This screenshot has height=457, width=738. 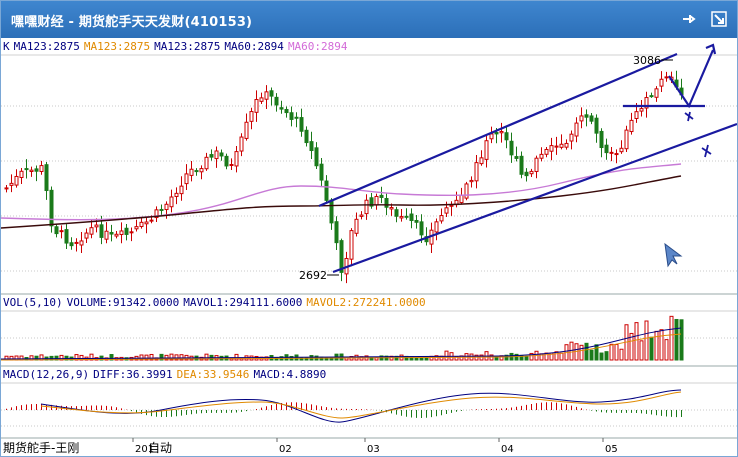 I want to click on ma-dark-line, so click(x=341, y=202).